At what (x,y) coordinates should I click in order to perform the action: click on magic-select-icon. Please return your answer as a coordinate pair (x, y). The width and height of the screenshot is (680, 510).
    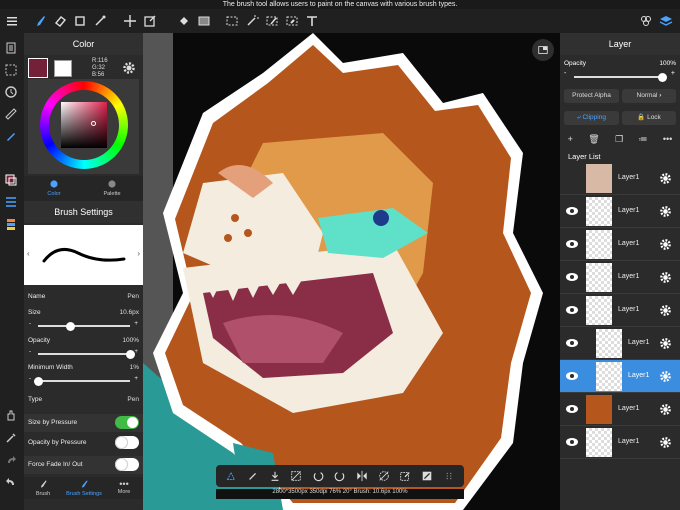
    Looking at the image, I should click on (252, 21).